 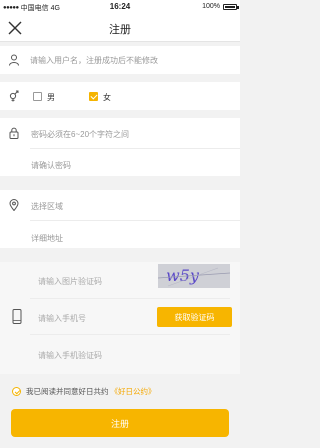 I want to click on sms-code-input: 请输入手机验证码, so click(x=70, y=355).